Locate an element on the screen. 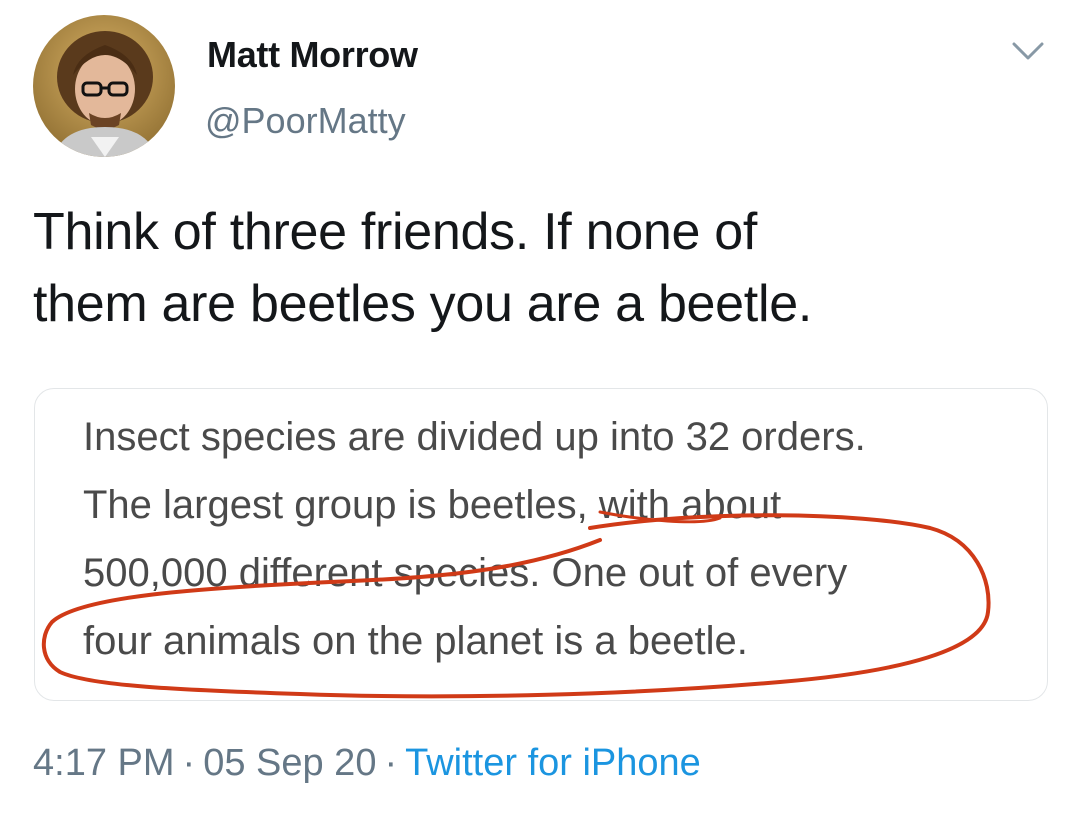  chevron-down-icon is located at coordinates (1028, 51).